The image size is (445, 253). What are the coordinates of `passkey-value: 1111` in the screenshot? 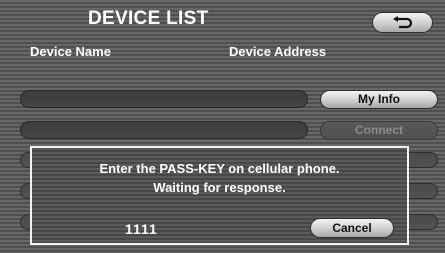 It's located at (141, 229).